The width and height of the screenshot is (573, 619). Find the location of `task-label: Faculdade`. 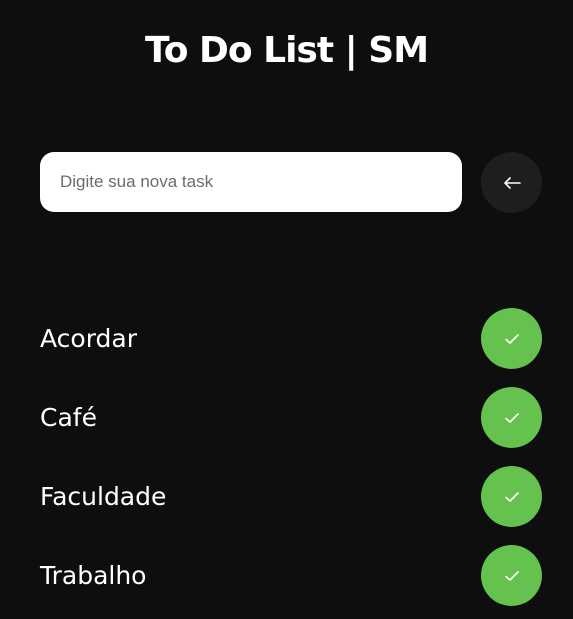

task-label: Faculdade is located at coordinates (103, 496).